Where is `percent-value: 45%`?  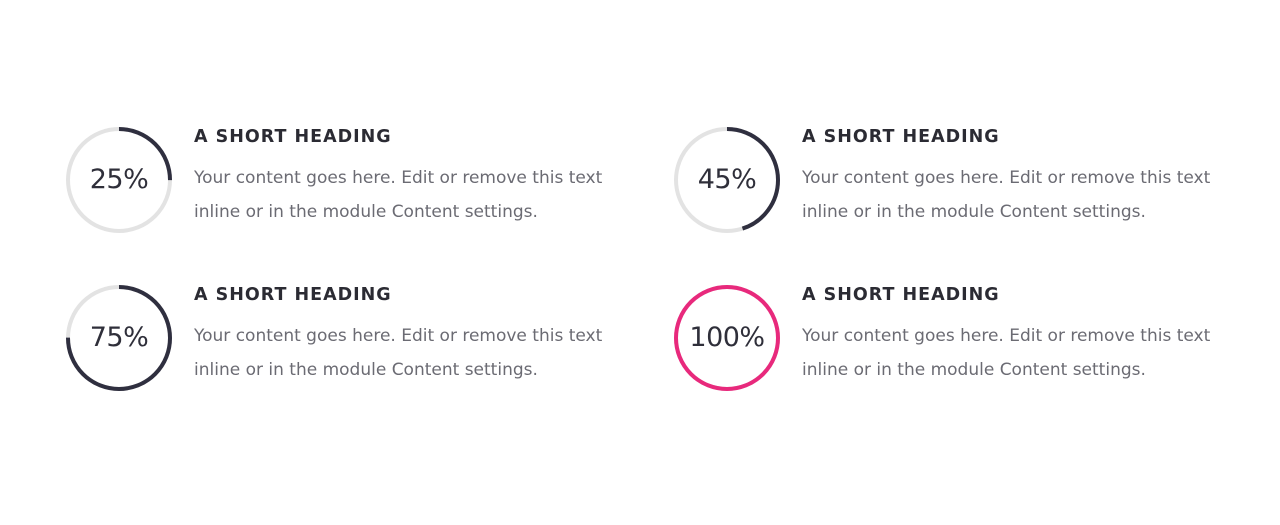 percent-value: 45% is located at coordinates (727, 179).